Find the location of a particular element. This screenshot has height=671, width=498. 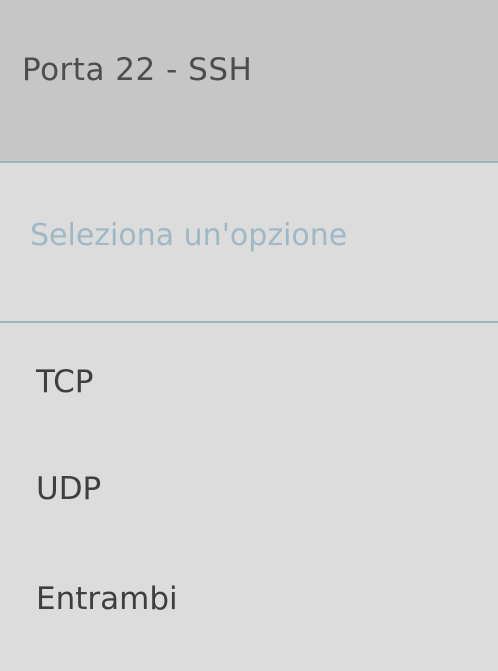

option-entrambi-label: Entrambi is located at coordinates (107, 599).